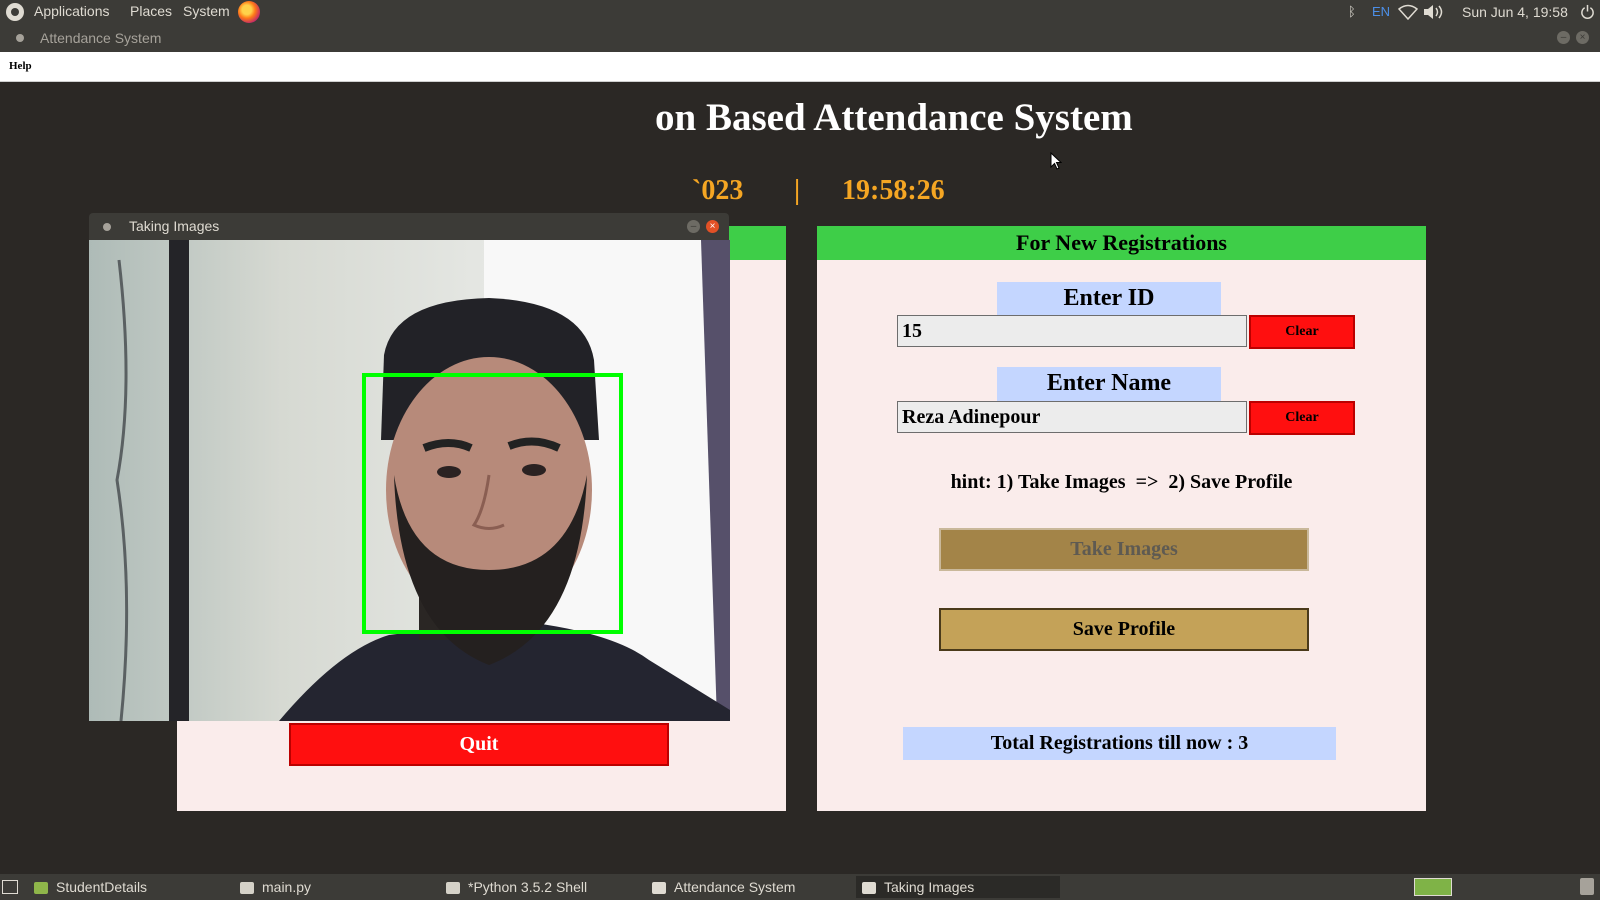 The image size is (1600, 900). I want to click on taskbar-item-python-shell: *Python 3.5.2 Shell, so click(546, 887).